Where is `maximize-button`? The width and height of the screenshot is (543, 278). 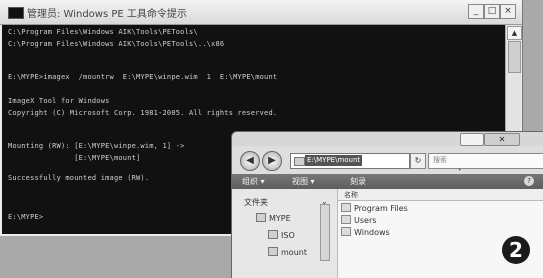 maximize-button is located at coordinates (472, 139).